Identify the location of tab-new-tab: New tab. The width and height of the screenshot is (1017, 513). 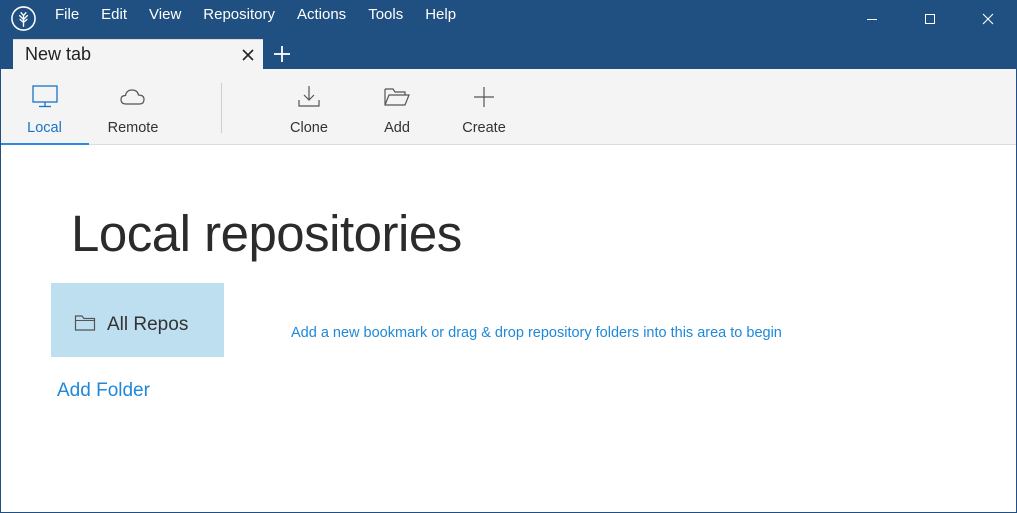
(138, 54).